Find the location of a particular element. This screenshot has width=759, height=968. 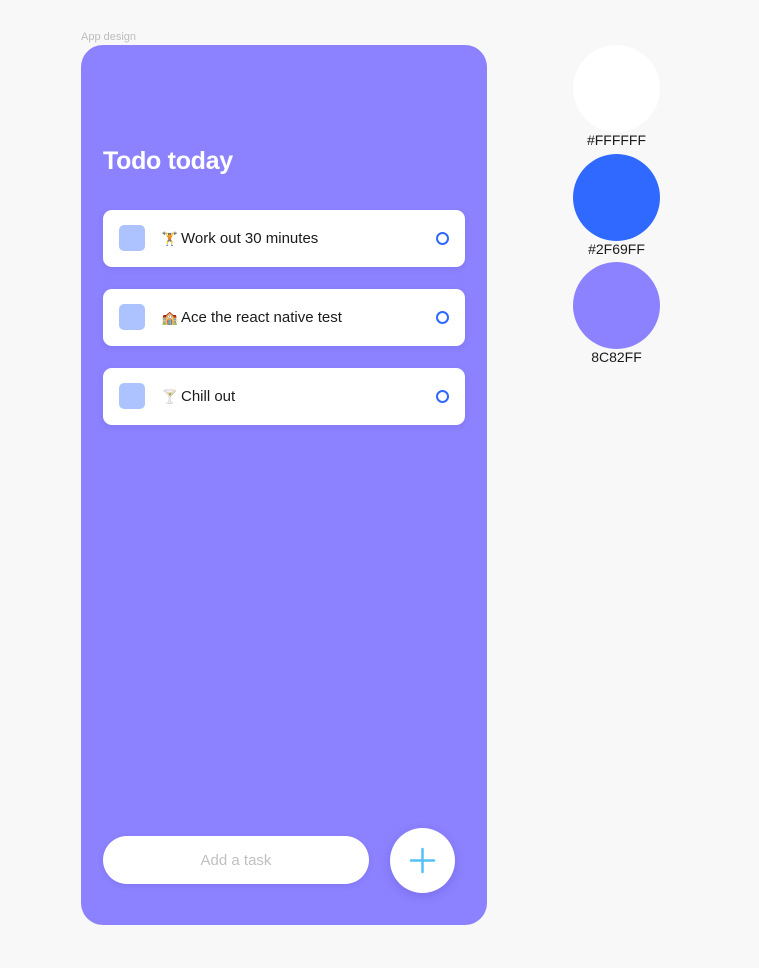

color-swatch-purple is located at coordinates (616, 305).